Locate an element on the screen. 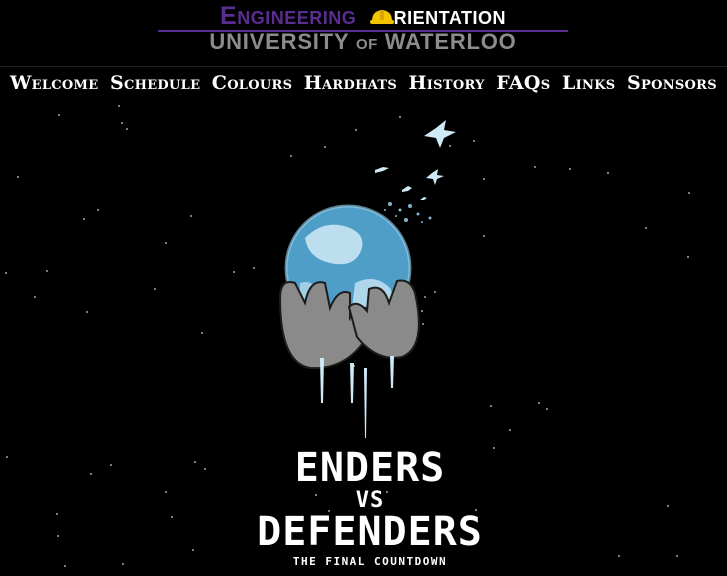 This screenshot has height=576, width=727. event-title: ENDERS VS DEFENDERS THE FINAL COUNTDOWN is located at coordinates (370, 510).